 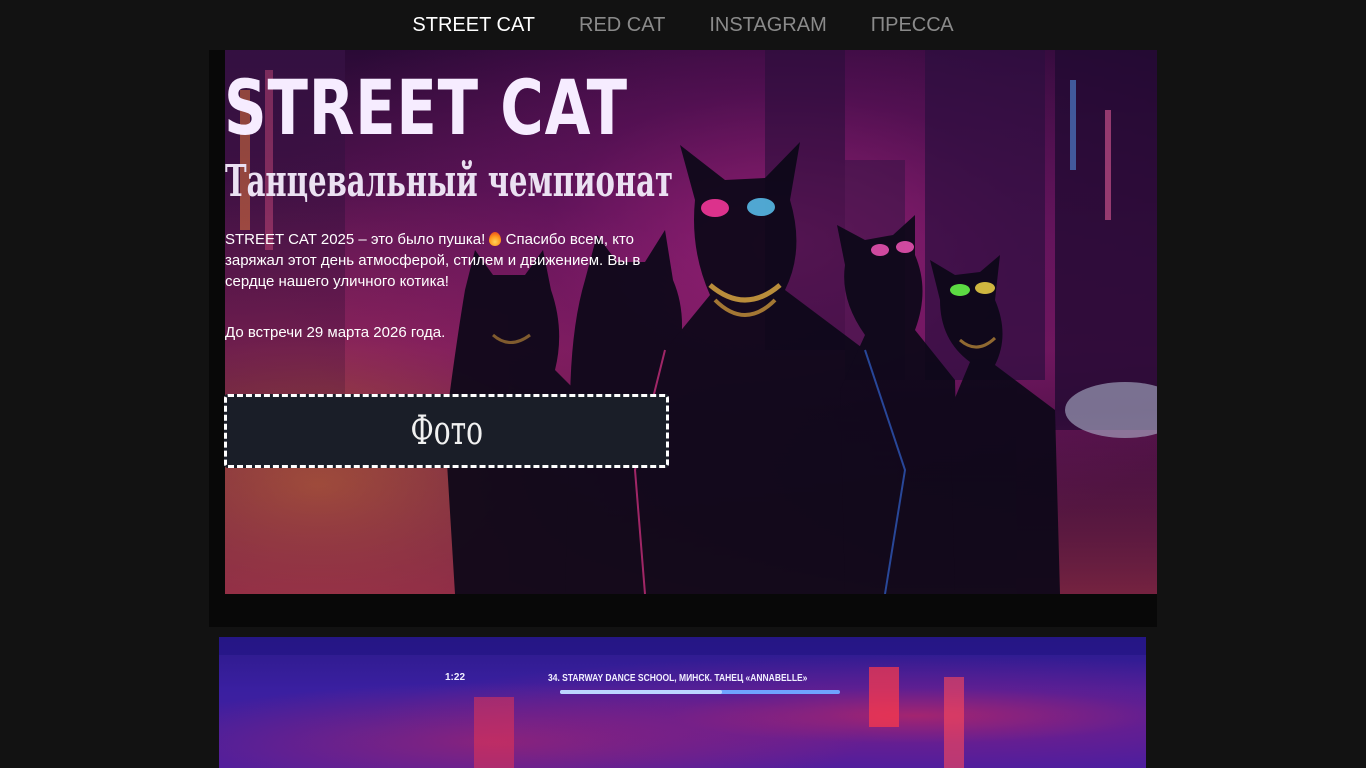 I want to click on photo-button-label: Фото, so click(x=446, y=431).